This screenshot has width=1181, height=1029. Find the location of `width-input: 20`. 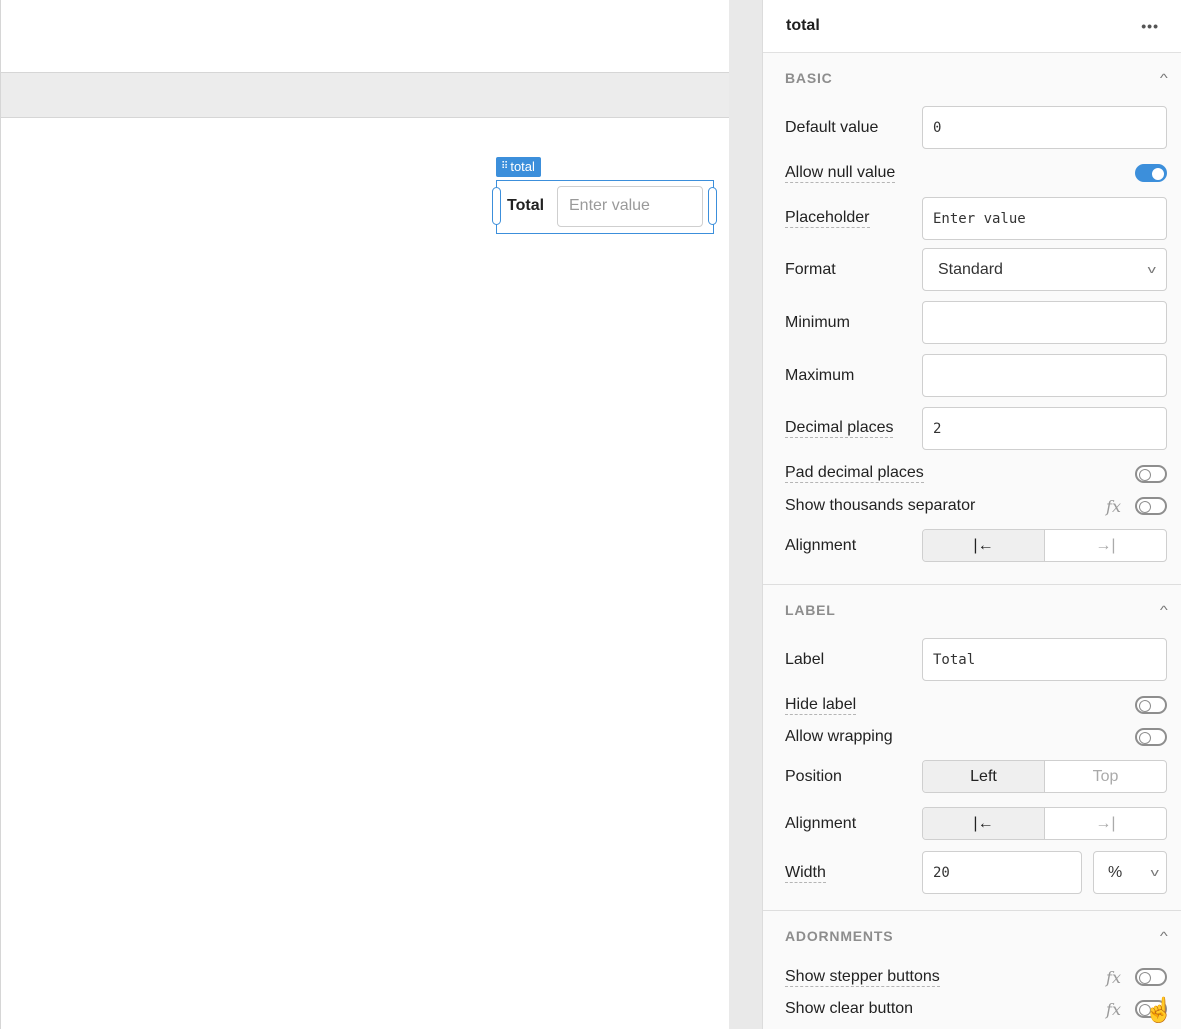

width-input: 20 is located at coordinates (1002, 872).